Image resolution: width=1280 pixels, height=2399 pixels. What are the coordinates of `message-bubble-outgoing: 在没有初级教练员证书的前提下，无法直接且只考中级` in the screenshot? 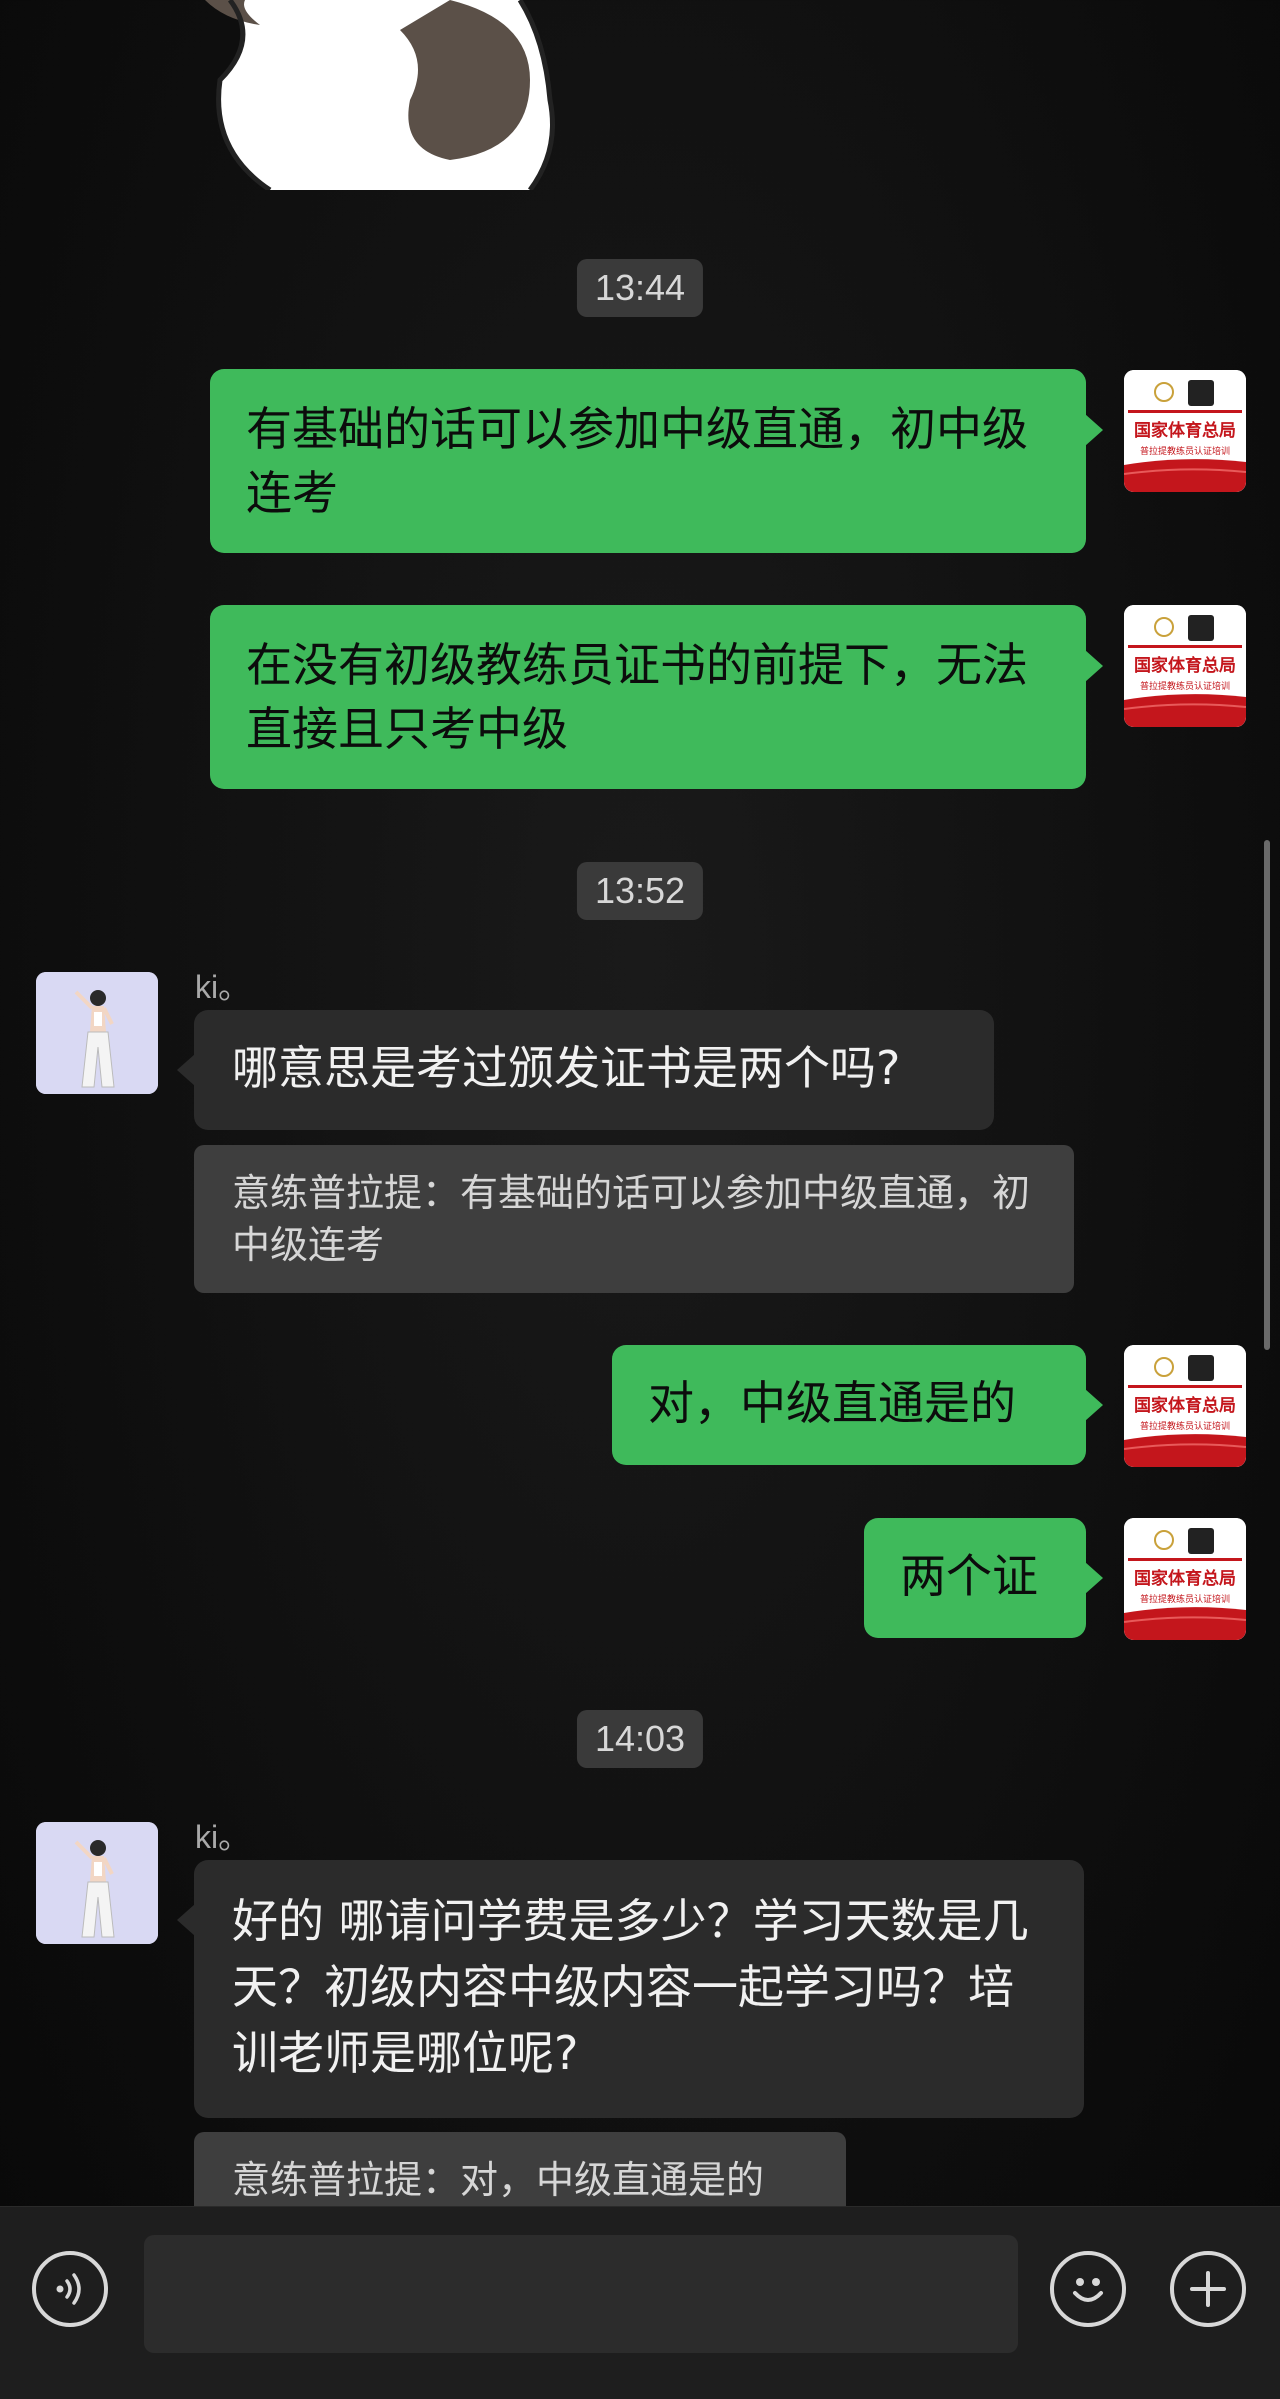 It's located at (648, 697).